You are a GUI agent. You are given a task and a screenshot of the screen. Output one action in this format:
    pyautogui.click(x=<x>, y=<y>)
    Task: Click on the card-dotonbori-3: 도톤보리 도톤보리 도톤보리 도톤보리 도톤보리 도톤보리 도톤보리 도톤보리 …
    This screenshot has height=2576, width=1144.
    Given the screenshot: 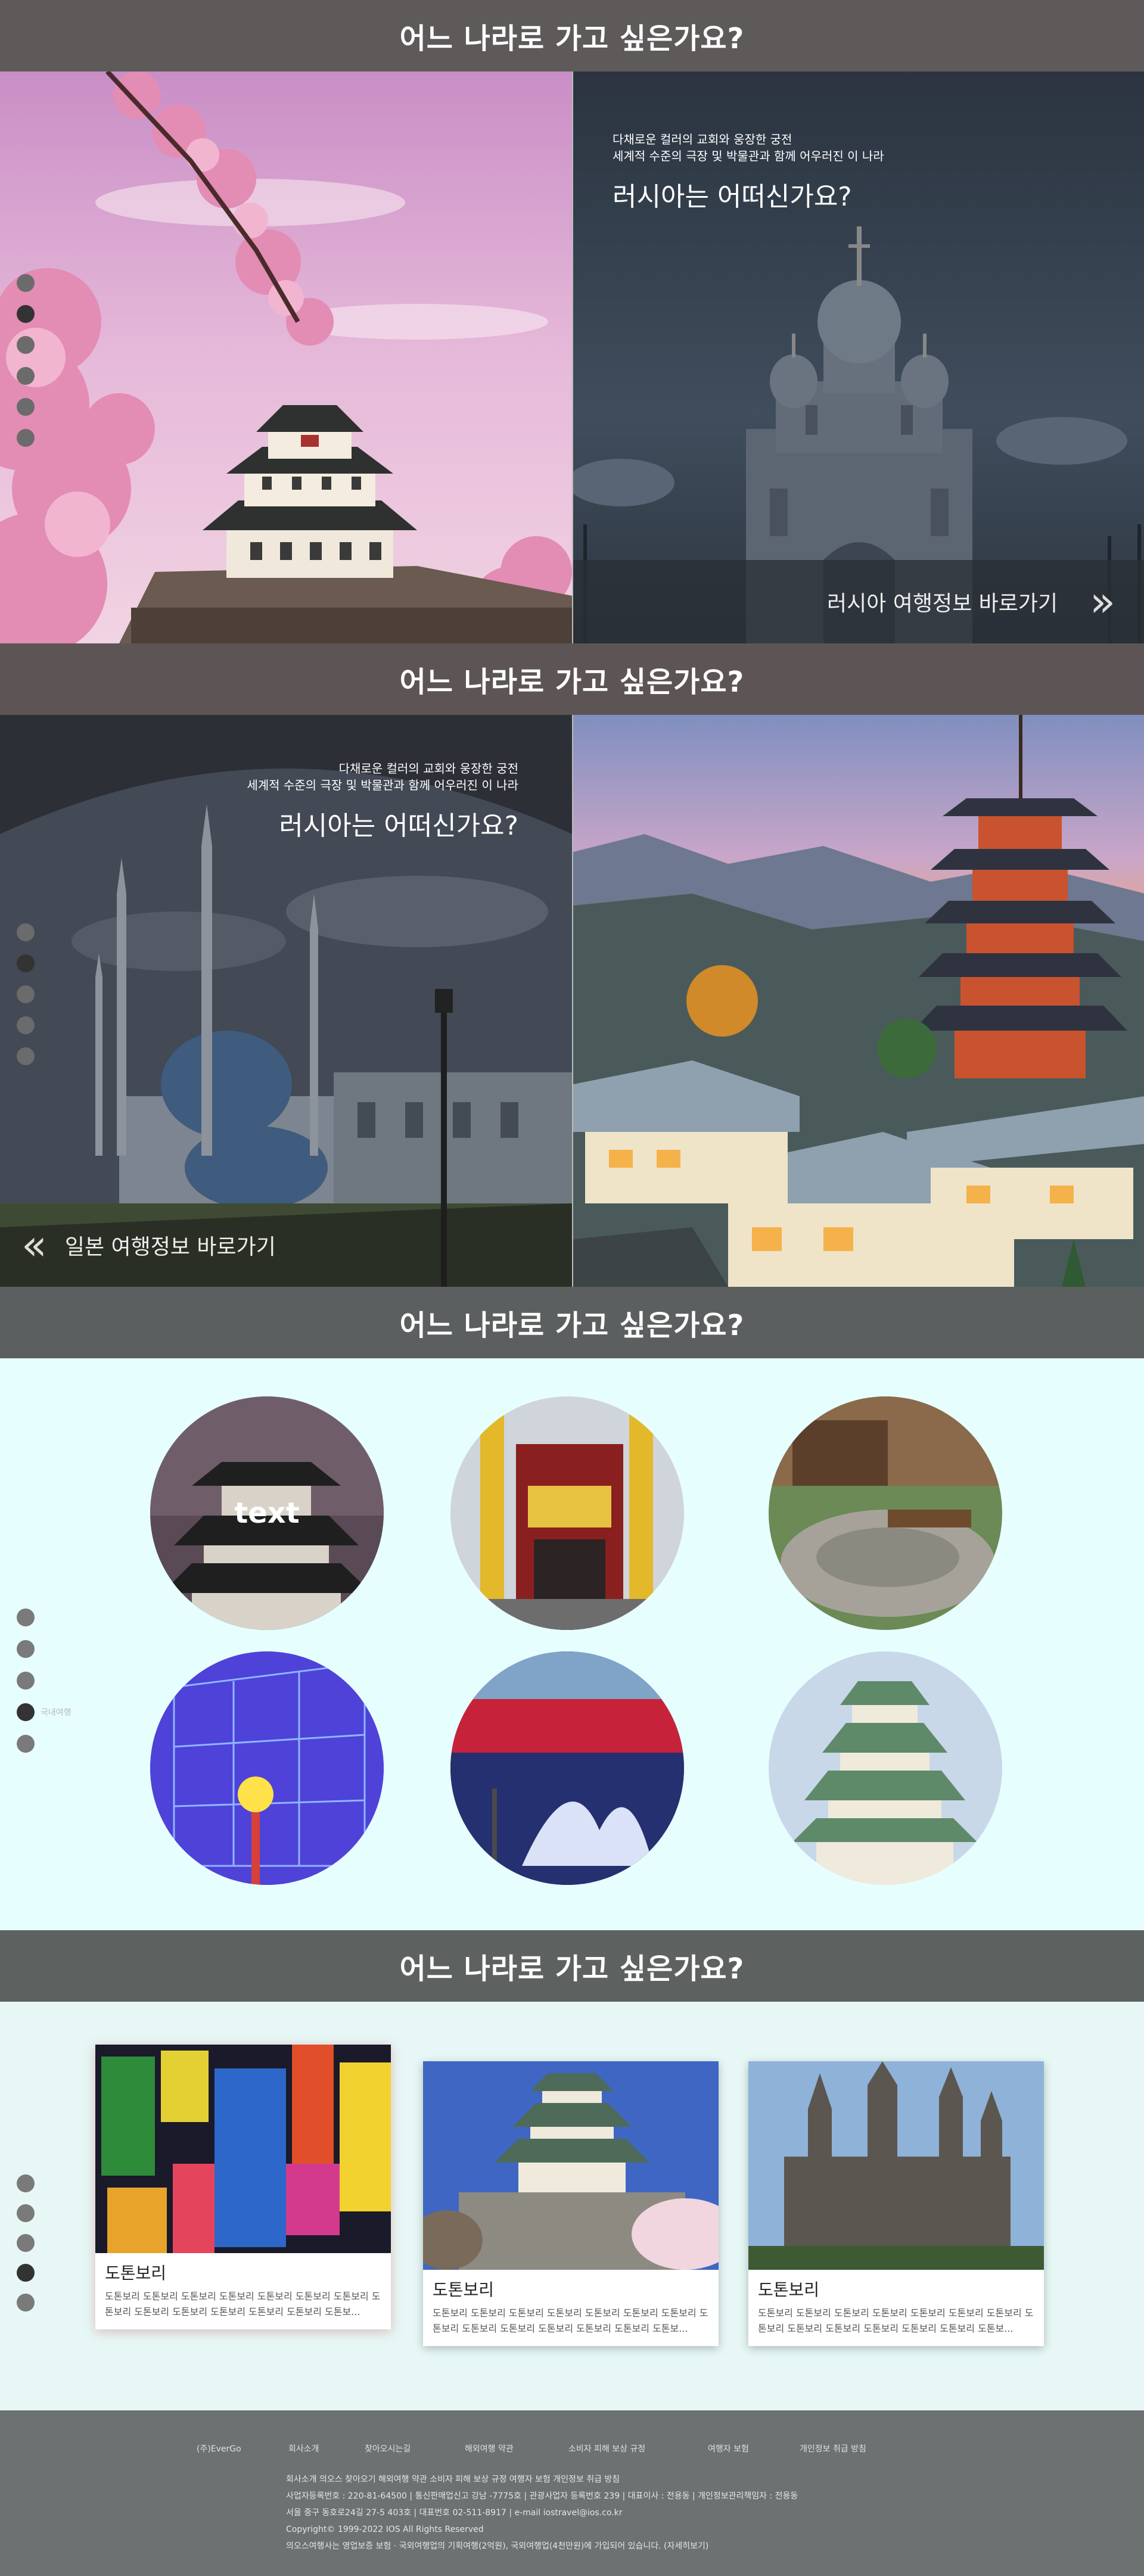 What is the action you would take?
    pyautogui.click(x=896, y=2203)
    